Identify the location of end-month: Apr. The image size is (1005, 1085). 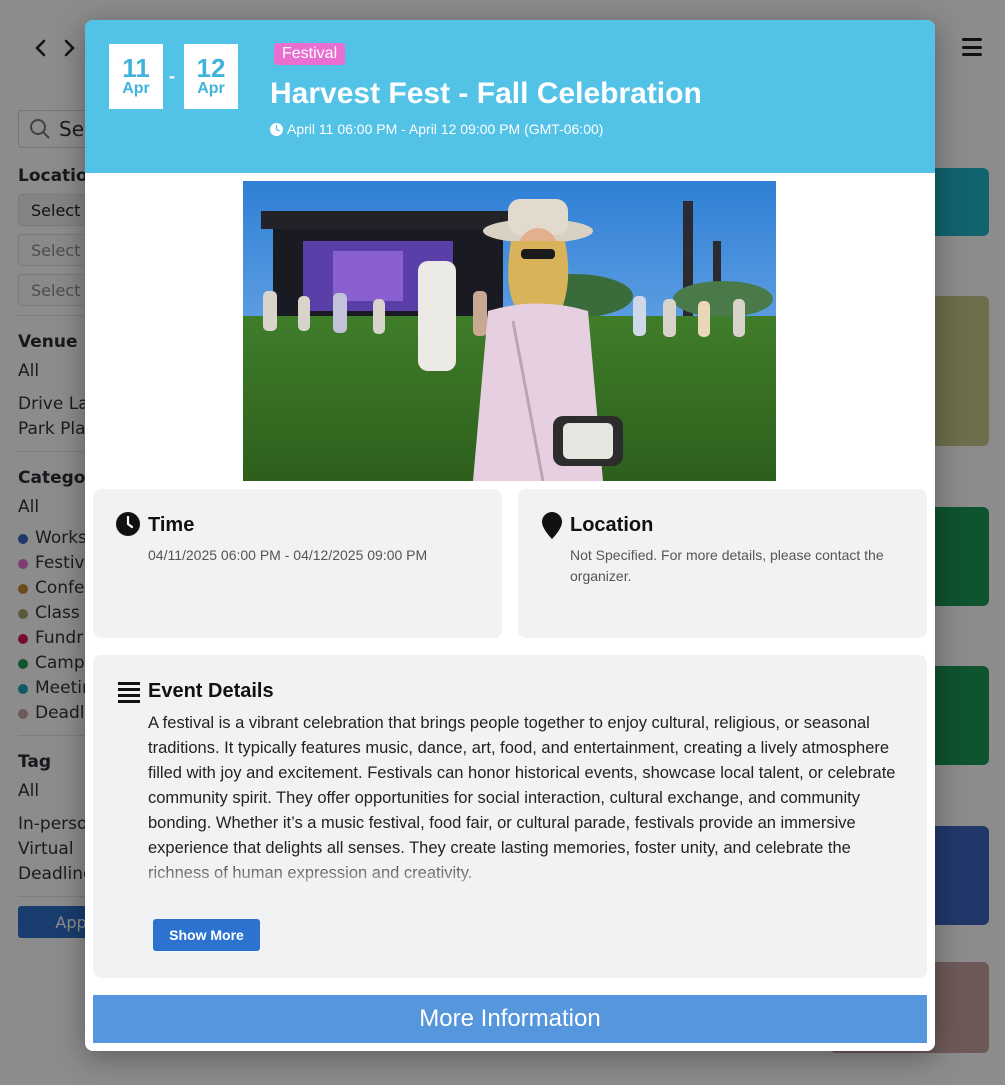
(211, 88).